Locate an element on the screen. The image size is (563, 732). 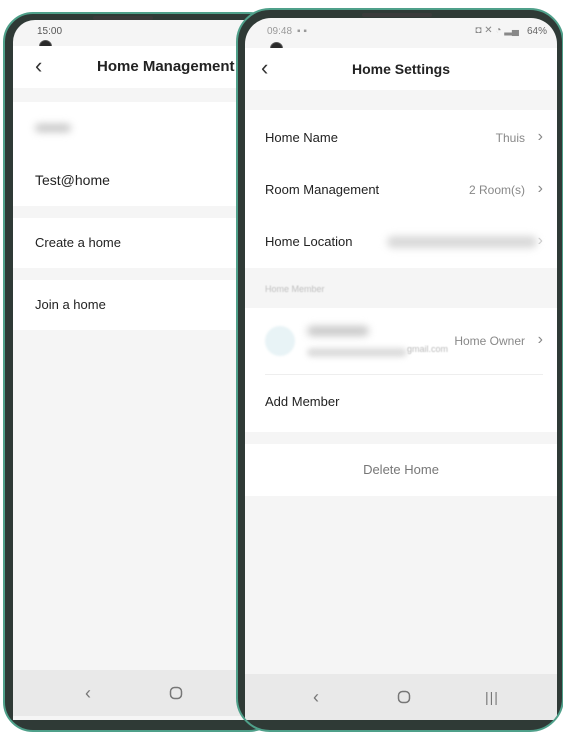
status-time: 15:00 is located at coordinates (50, 31).